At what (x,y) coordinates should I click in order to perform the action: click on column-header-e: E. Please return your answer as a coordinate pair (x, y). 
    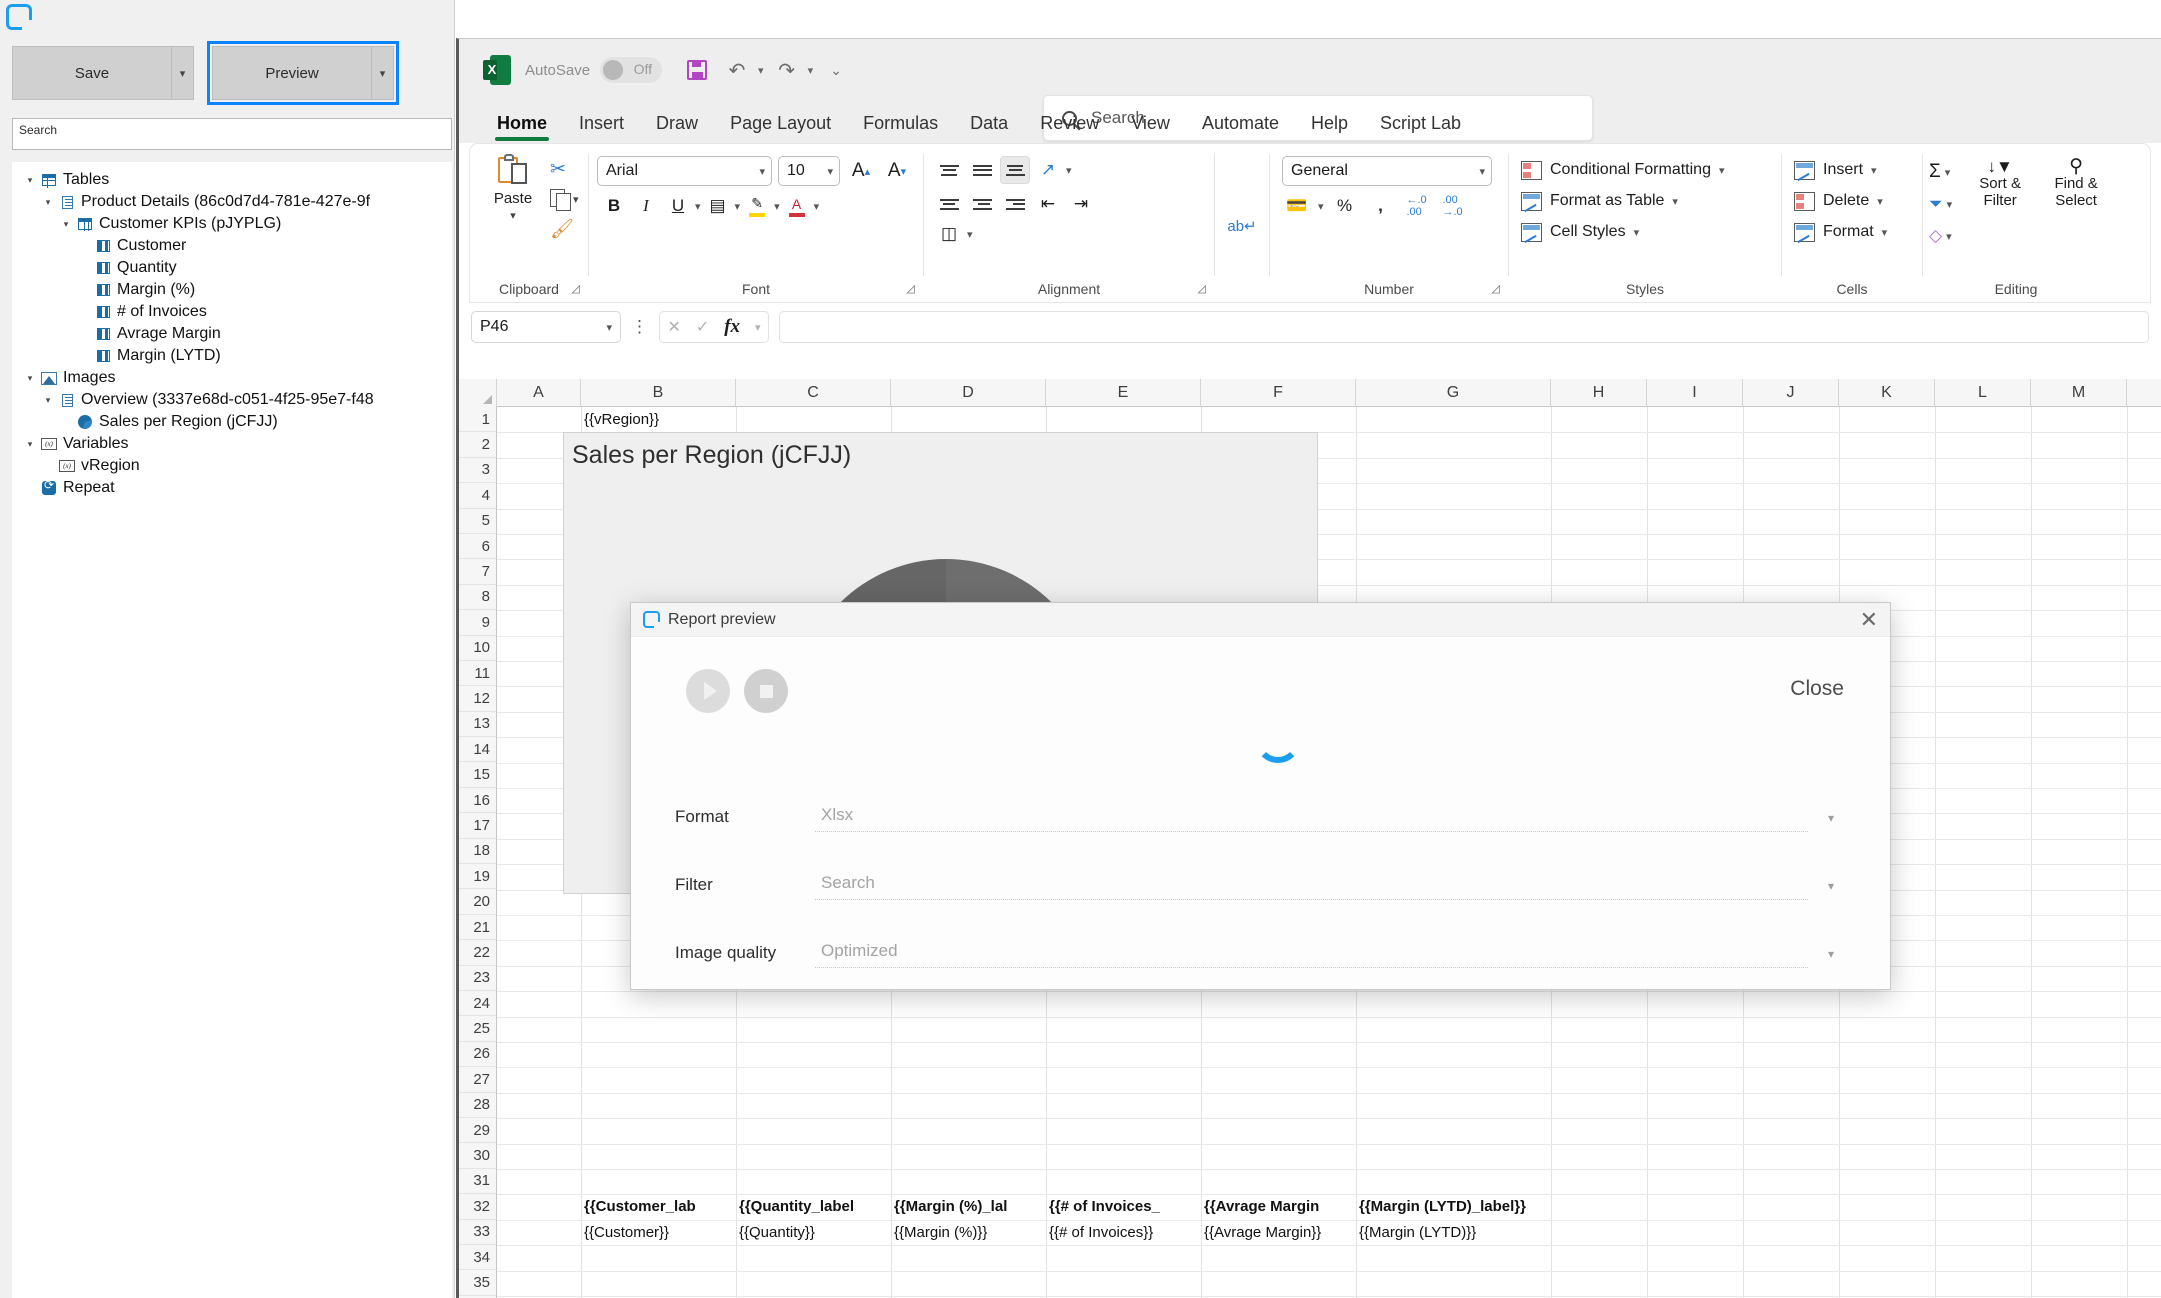
    Looking at the image, I should click on (1123, 393).